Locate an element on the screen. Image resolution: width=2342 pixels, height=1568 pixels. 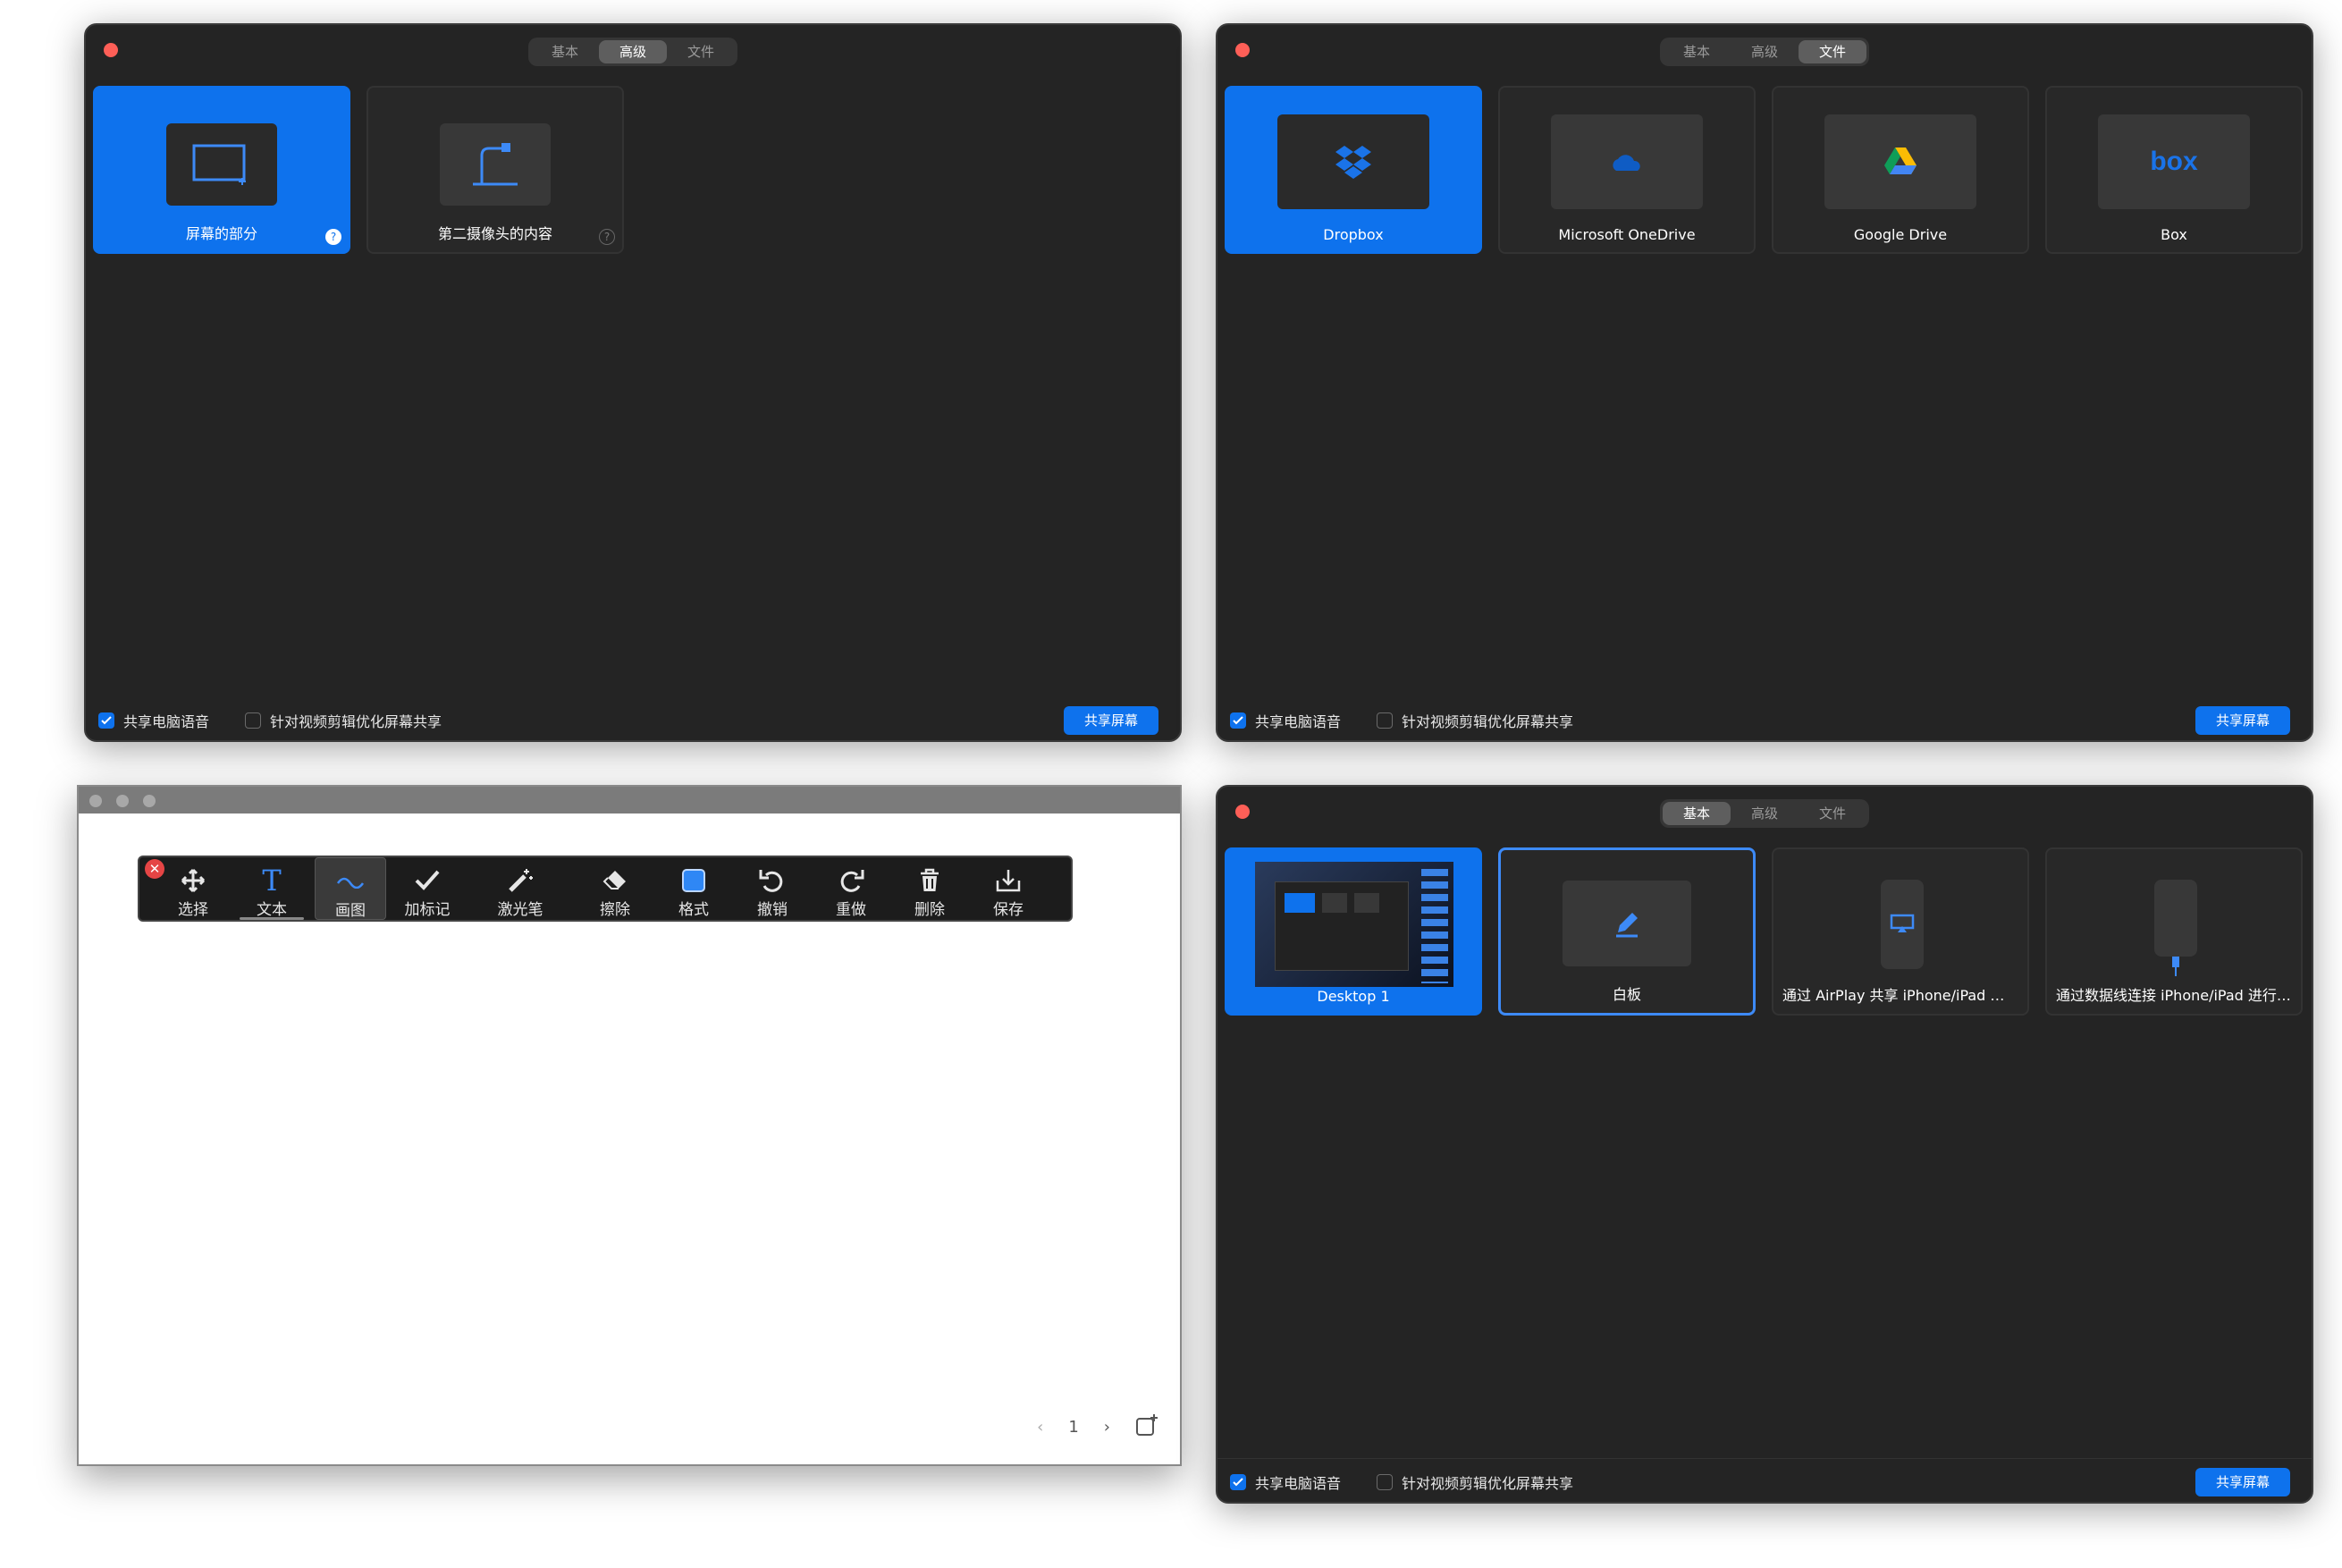
text-tool-glyph: T is located at coordinates (272, 881).